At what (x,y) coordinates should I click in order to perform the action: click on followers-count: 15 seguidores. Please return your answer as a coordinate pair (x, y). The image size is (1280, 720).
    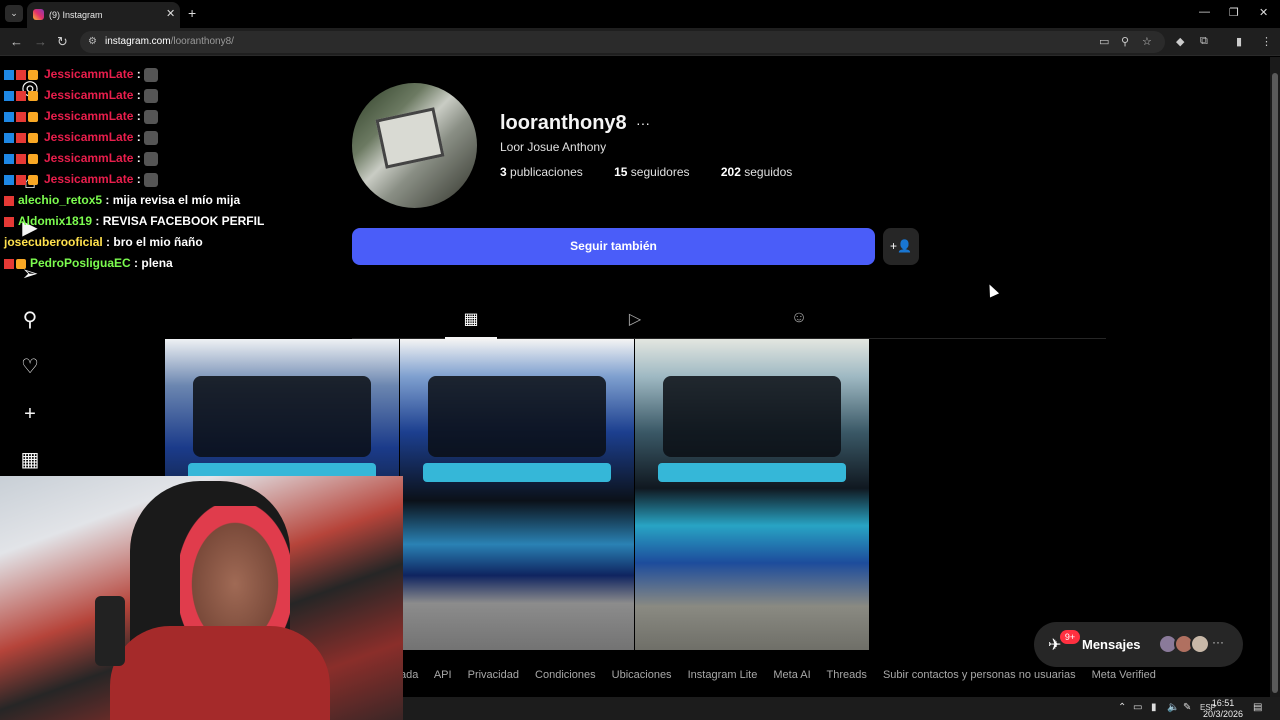
    Looking at the image, I should click on (658, 172).